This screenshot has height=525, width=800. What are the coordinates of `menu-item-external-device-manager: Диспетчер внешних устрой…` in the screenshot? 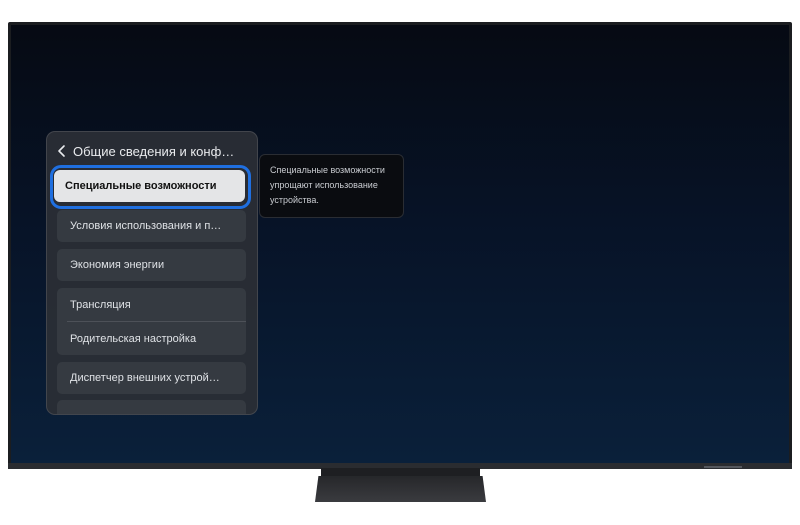 It's located at (151, 378).